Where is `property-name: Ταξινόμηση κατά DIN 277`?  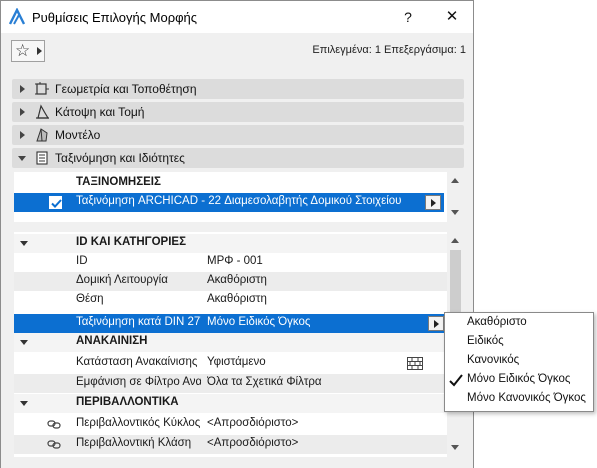
property-name: Ταξινόμηση κατά DIN 277 is located at coordinates (138, 322).